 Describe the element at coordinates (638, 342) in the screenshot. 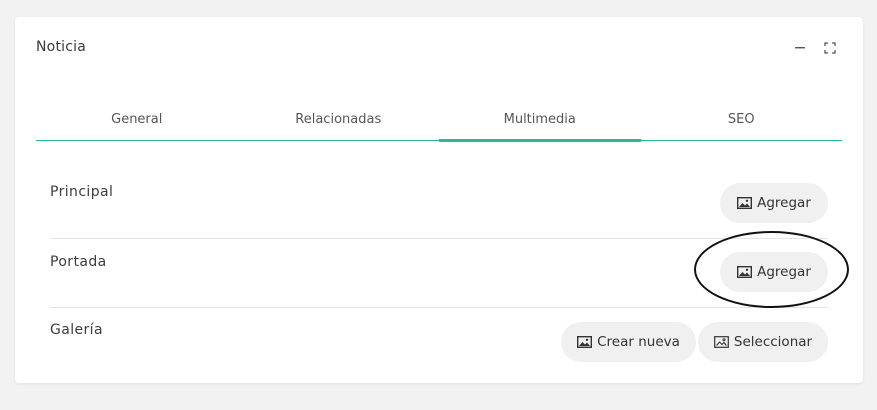

I see `galeria-create-label: Crear nueva` at that location.